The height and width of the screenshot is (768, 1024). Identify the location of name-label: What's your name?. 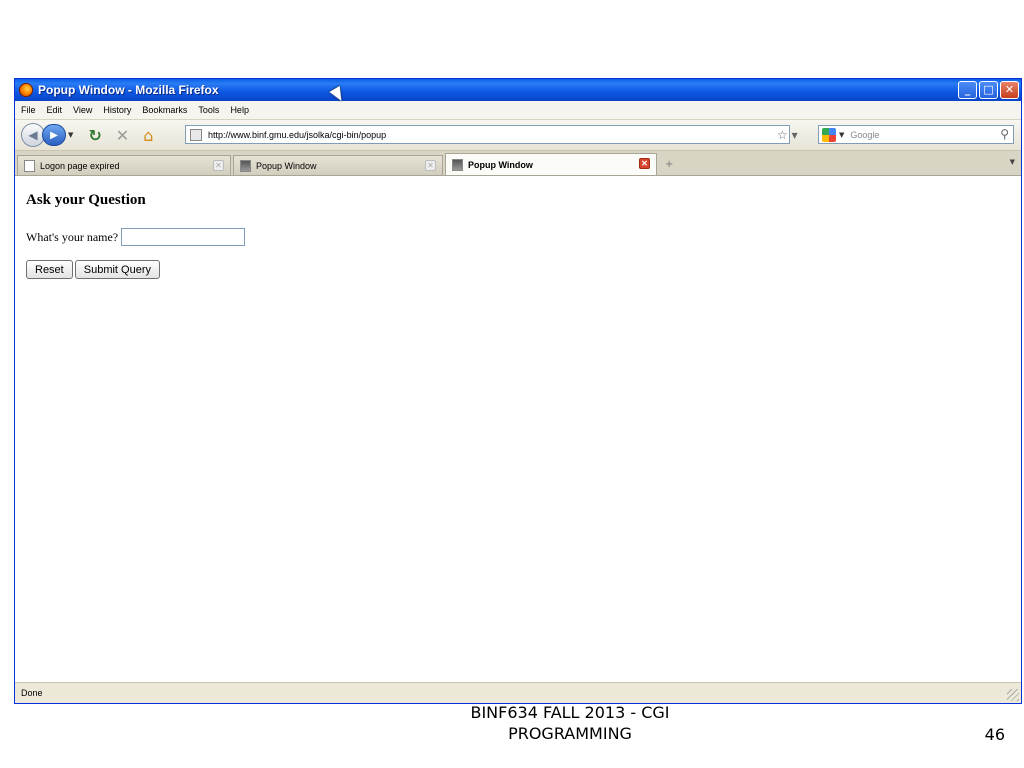
(72, 236).